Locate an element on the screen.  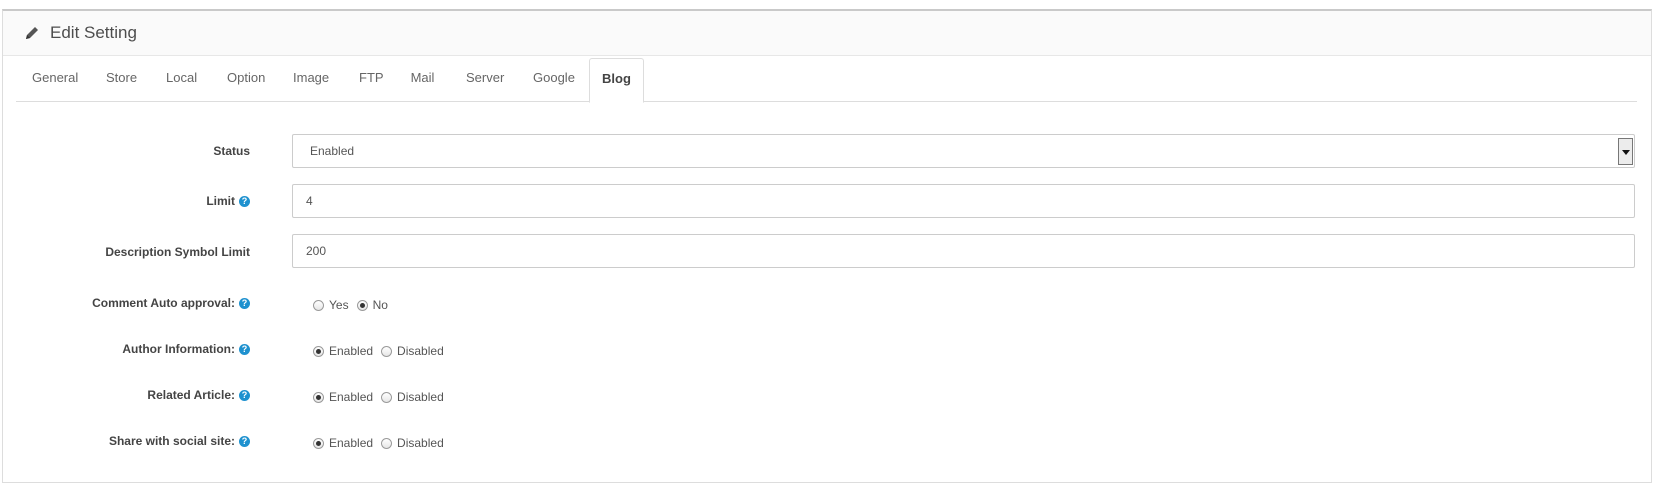
related-article-disabled-label: Disabled is located at coordinates (420, 397).